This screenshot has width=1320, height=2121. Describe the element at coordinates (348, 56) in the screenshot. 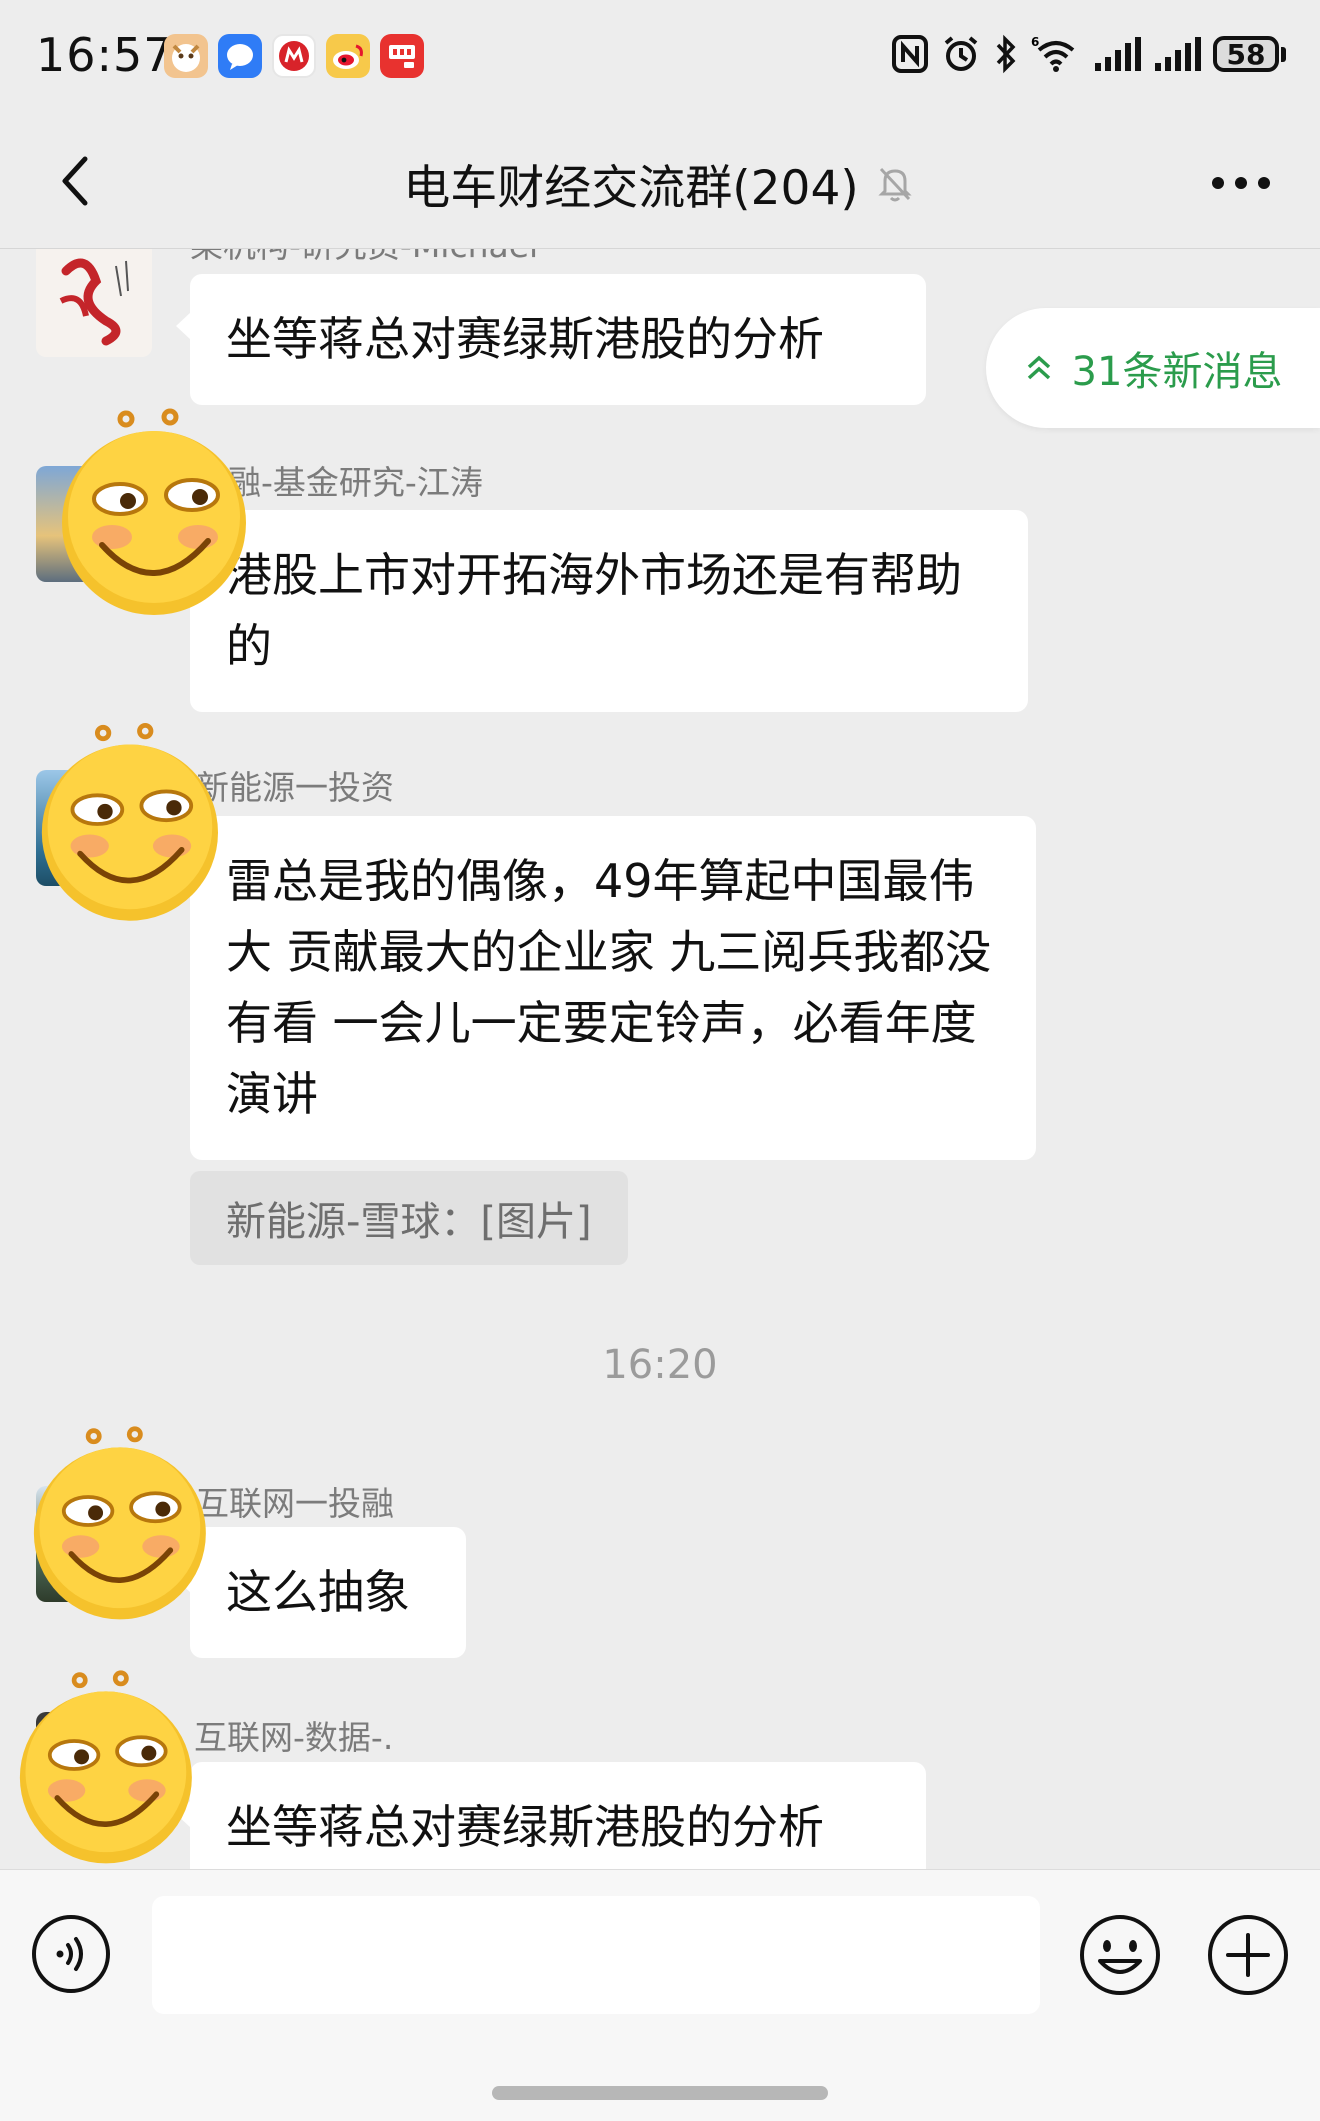

I see `weibo-icon` at that location.